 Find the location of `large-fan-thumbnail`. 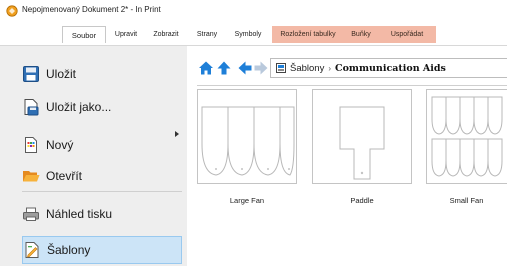

large-fan-thumbnail is located at coordinates (247, 136).